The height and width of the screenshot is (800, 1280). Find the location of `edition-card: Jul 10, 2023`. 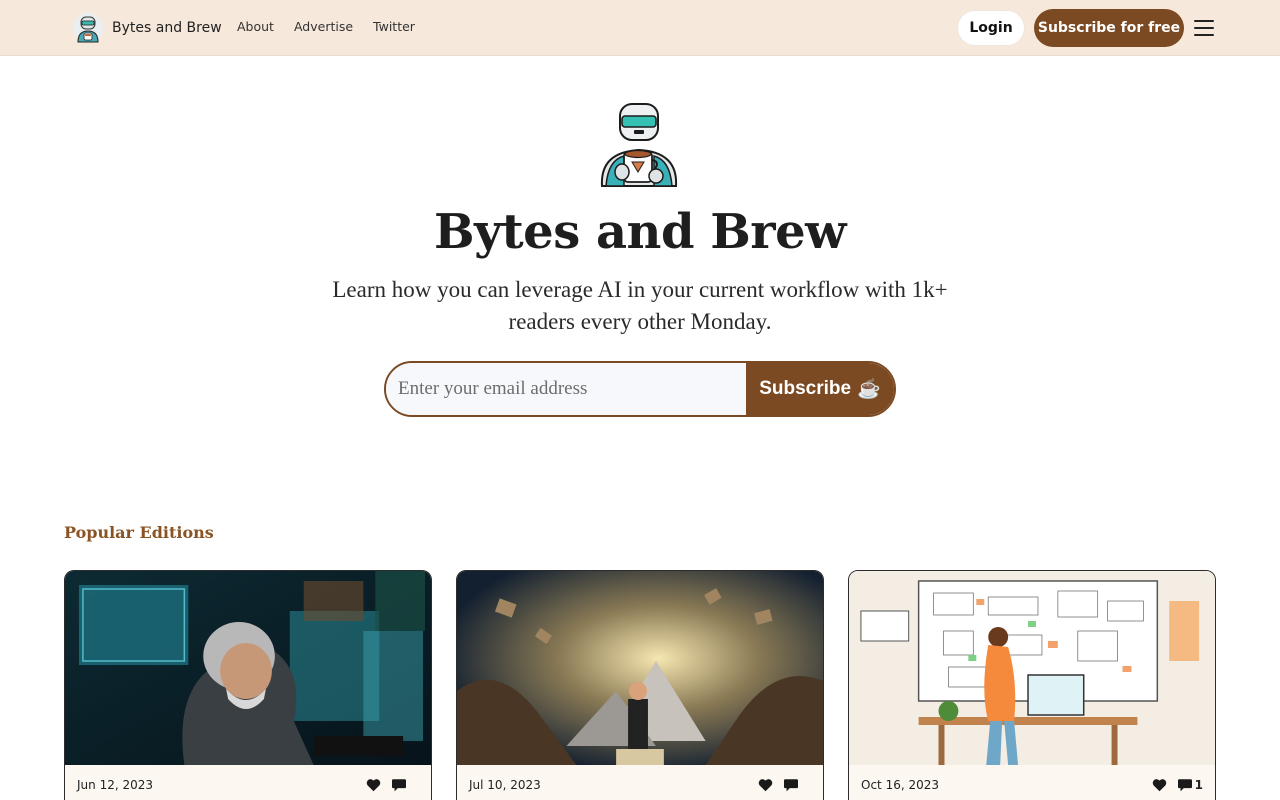

edition-card: Jul 10, 2023 is located at coordinates (640, 685).